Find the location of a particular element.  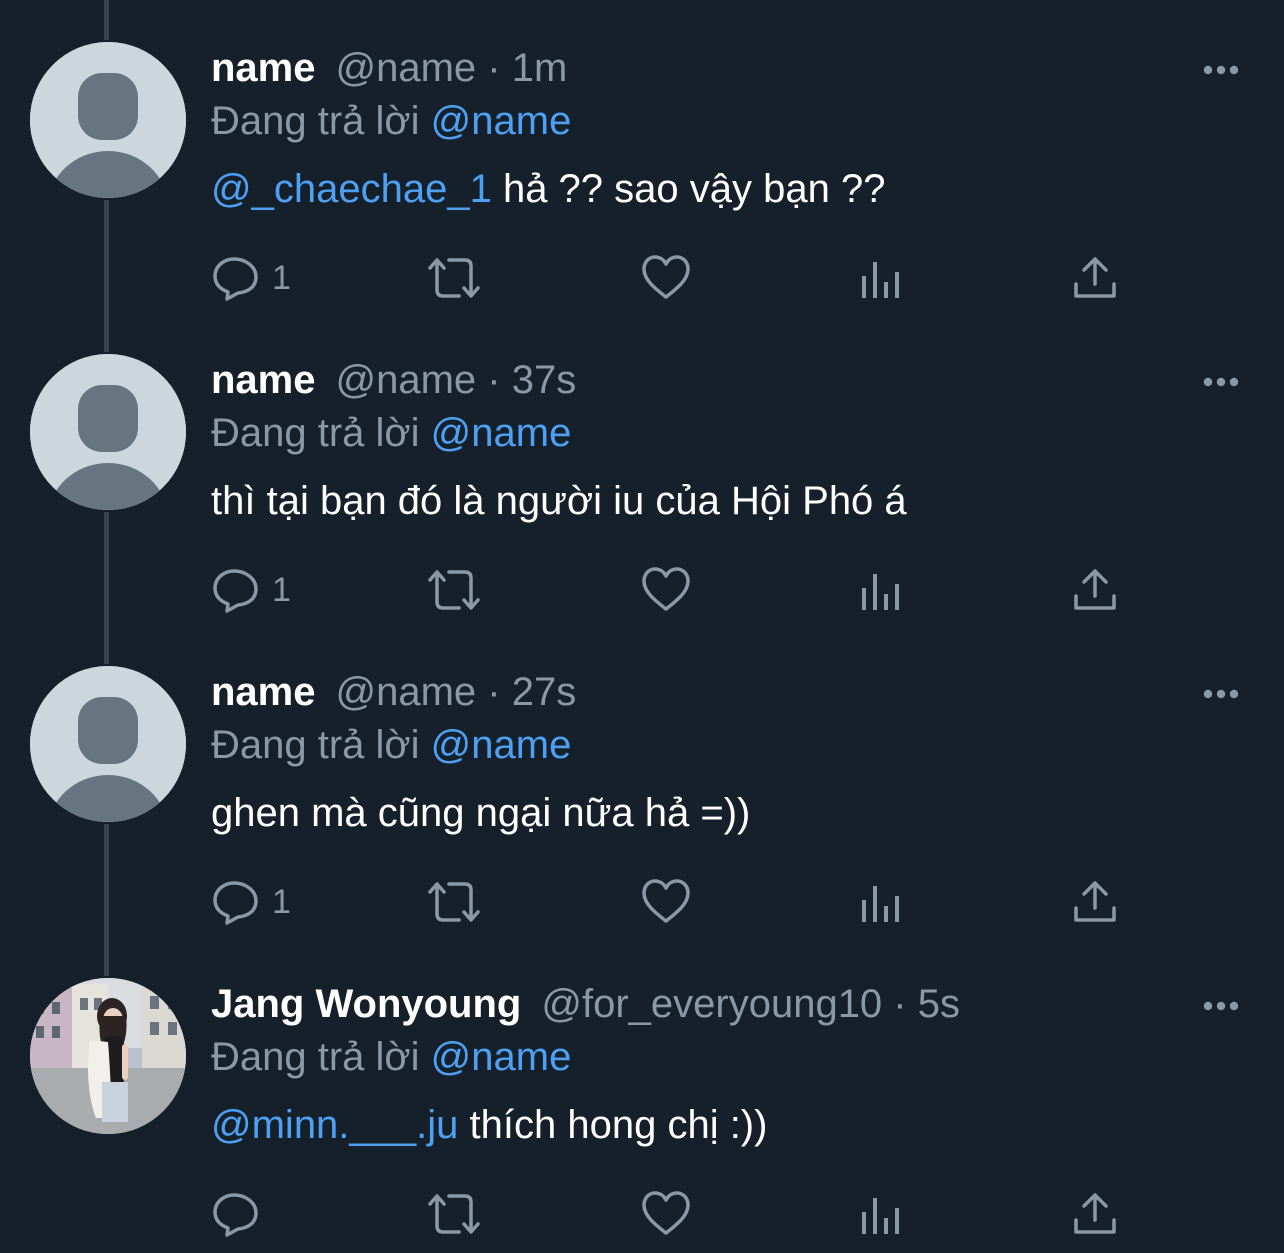

tweet-text: thì tại bạn đó là người iu của Hội Phó á is located at coordinates (559, 501).